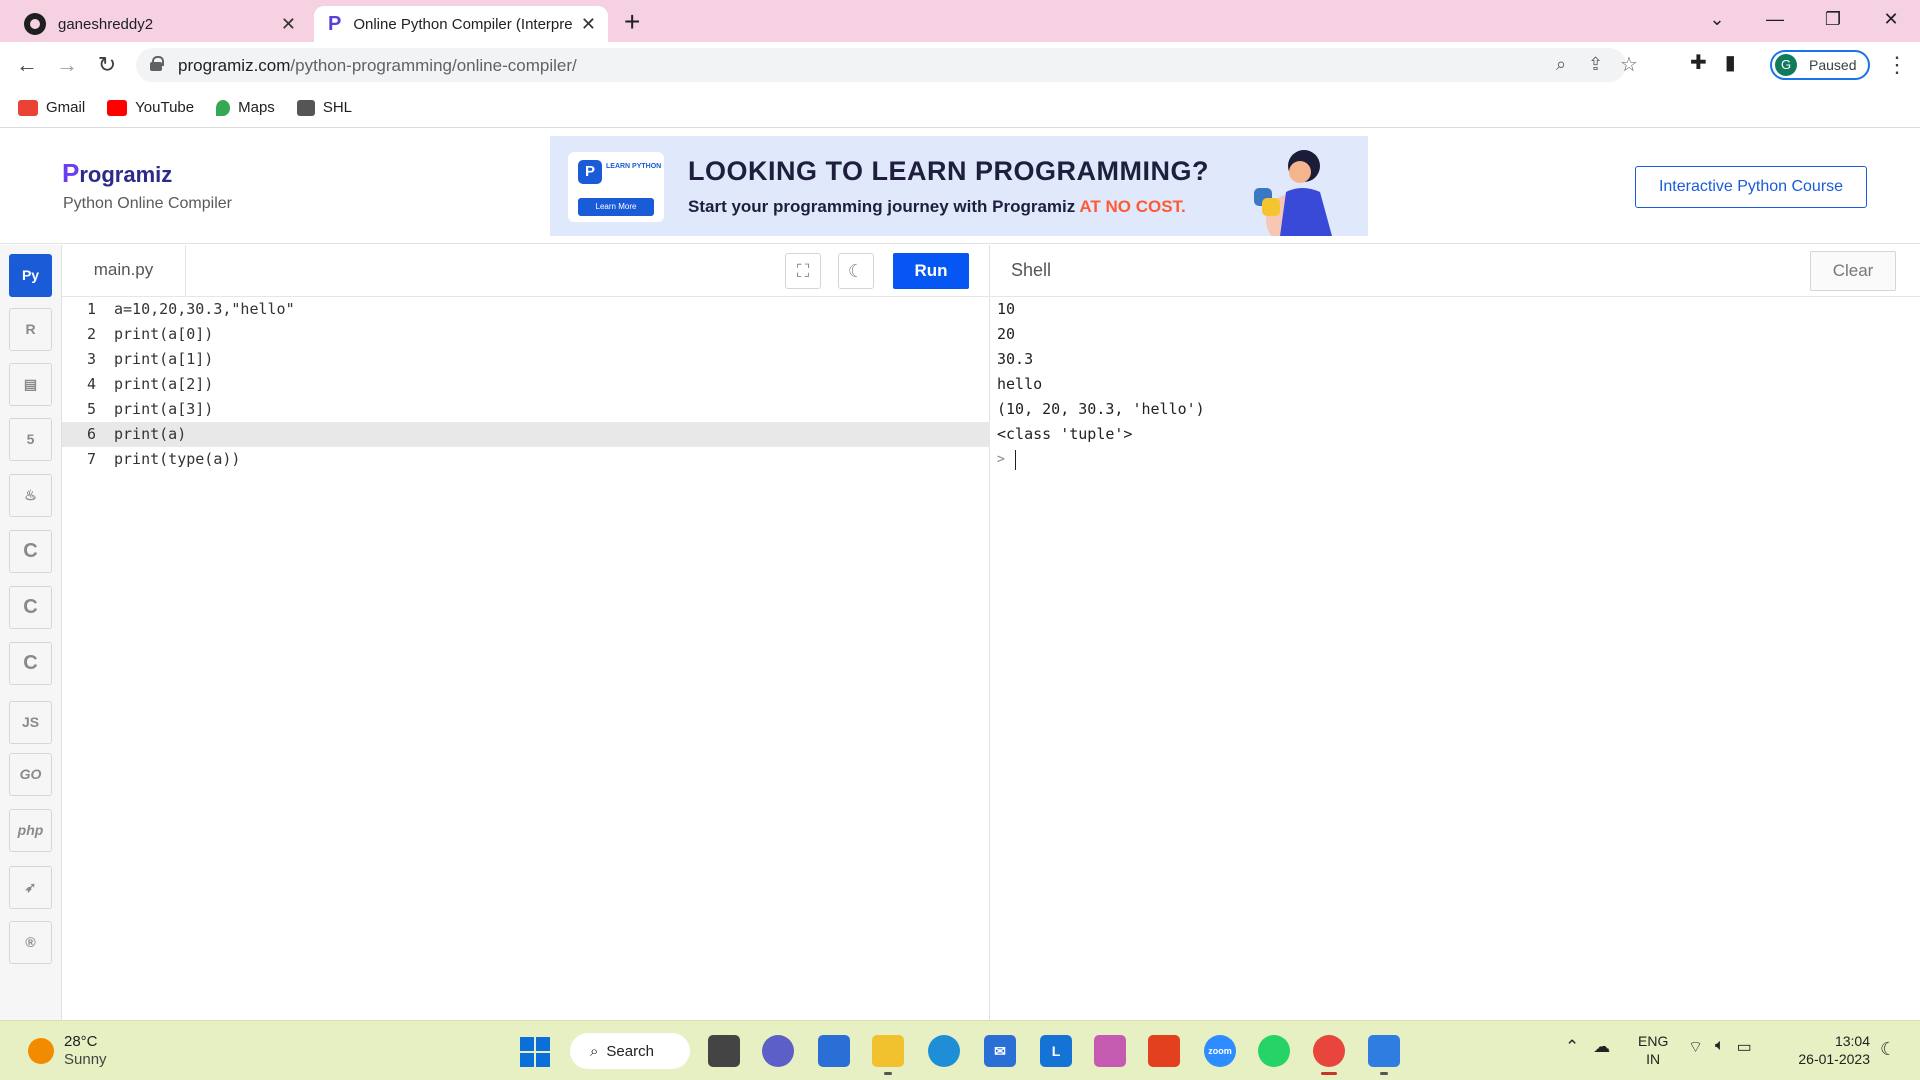  I want to click on language-sidebar: Py R ▤ 5 ♨ C C C JS GO php ➶ ®, so click(31, 632).